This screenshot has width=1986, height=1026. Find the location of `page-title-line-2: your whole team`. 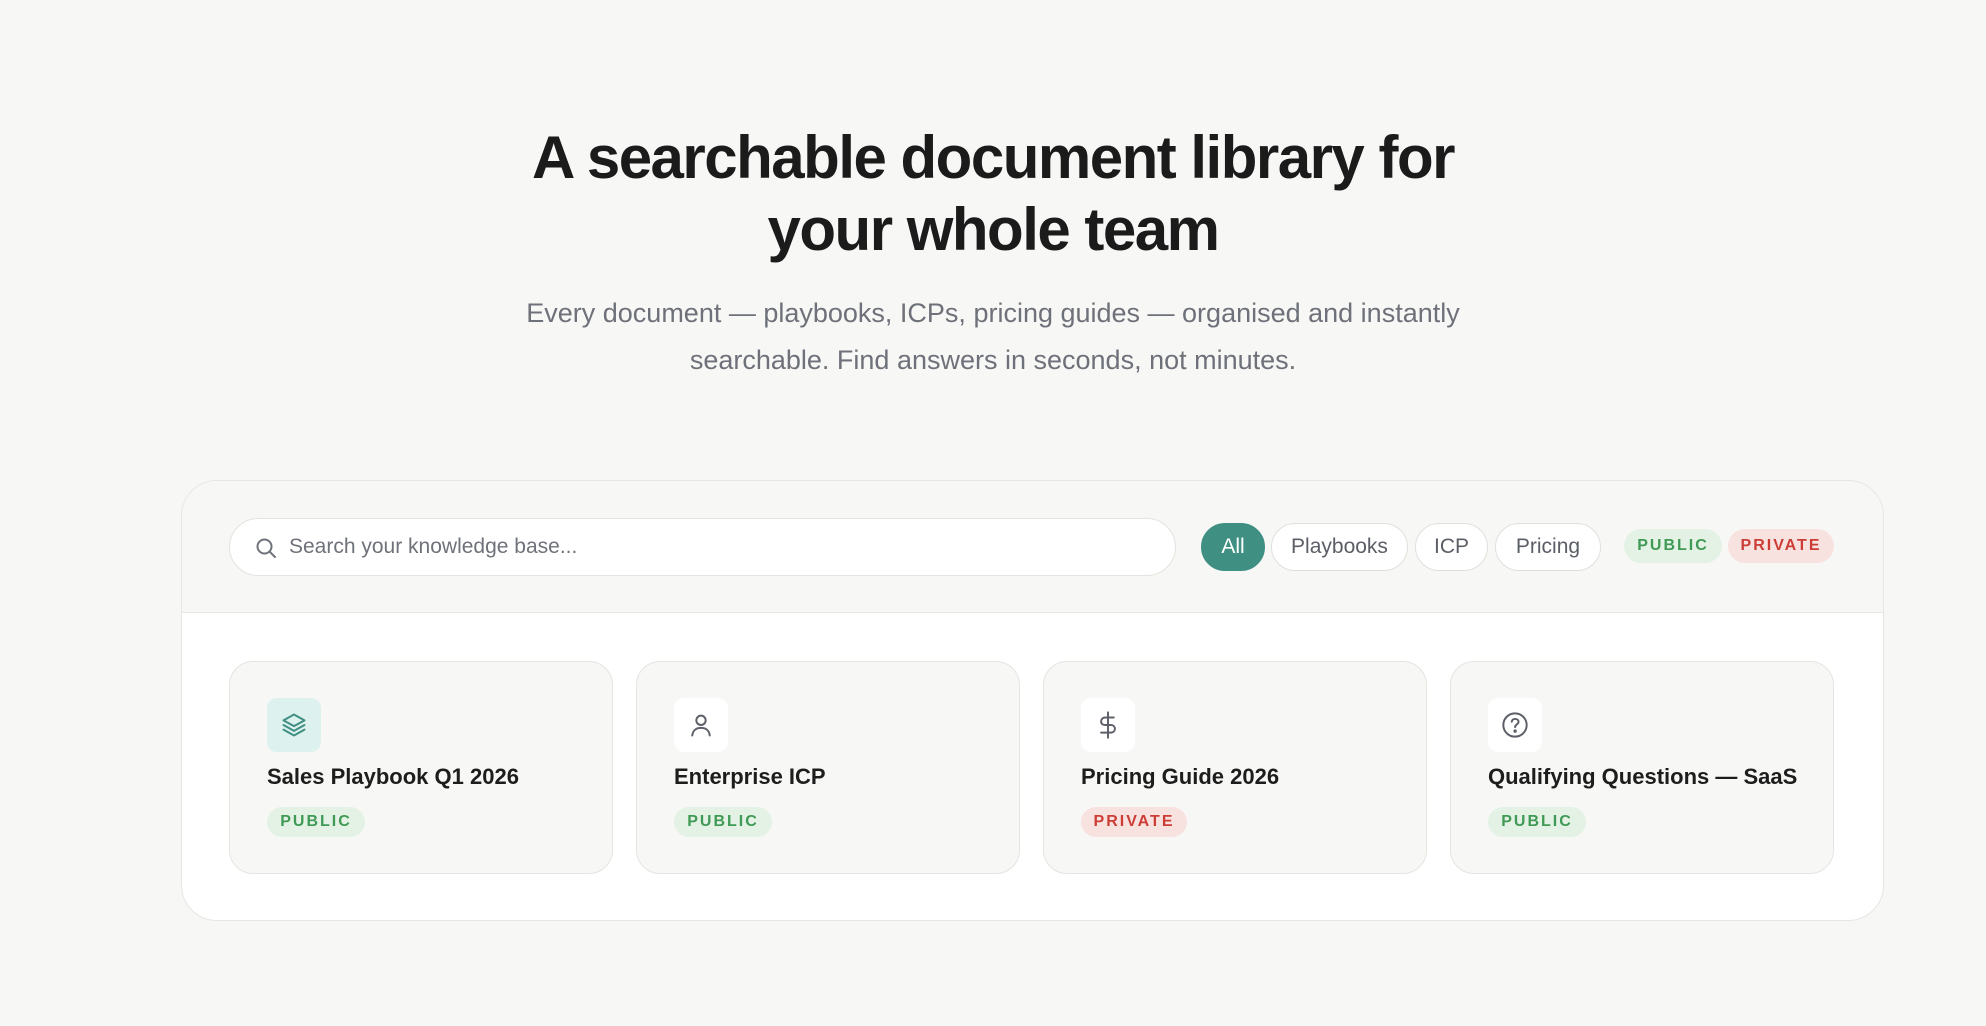

page-title-line-2: your whole team is located at coordinates (993, 229).